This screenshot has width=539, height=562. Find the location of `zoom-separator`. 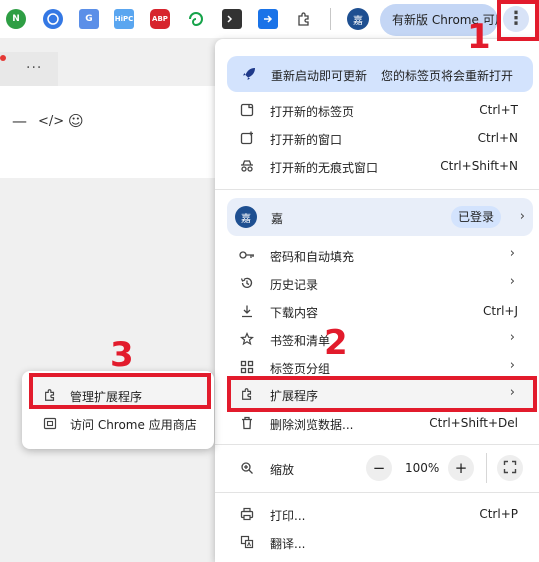

zoom-separator is located at coordinates (486, 468).